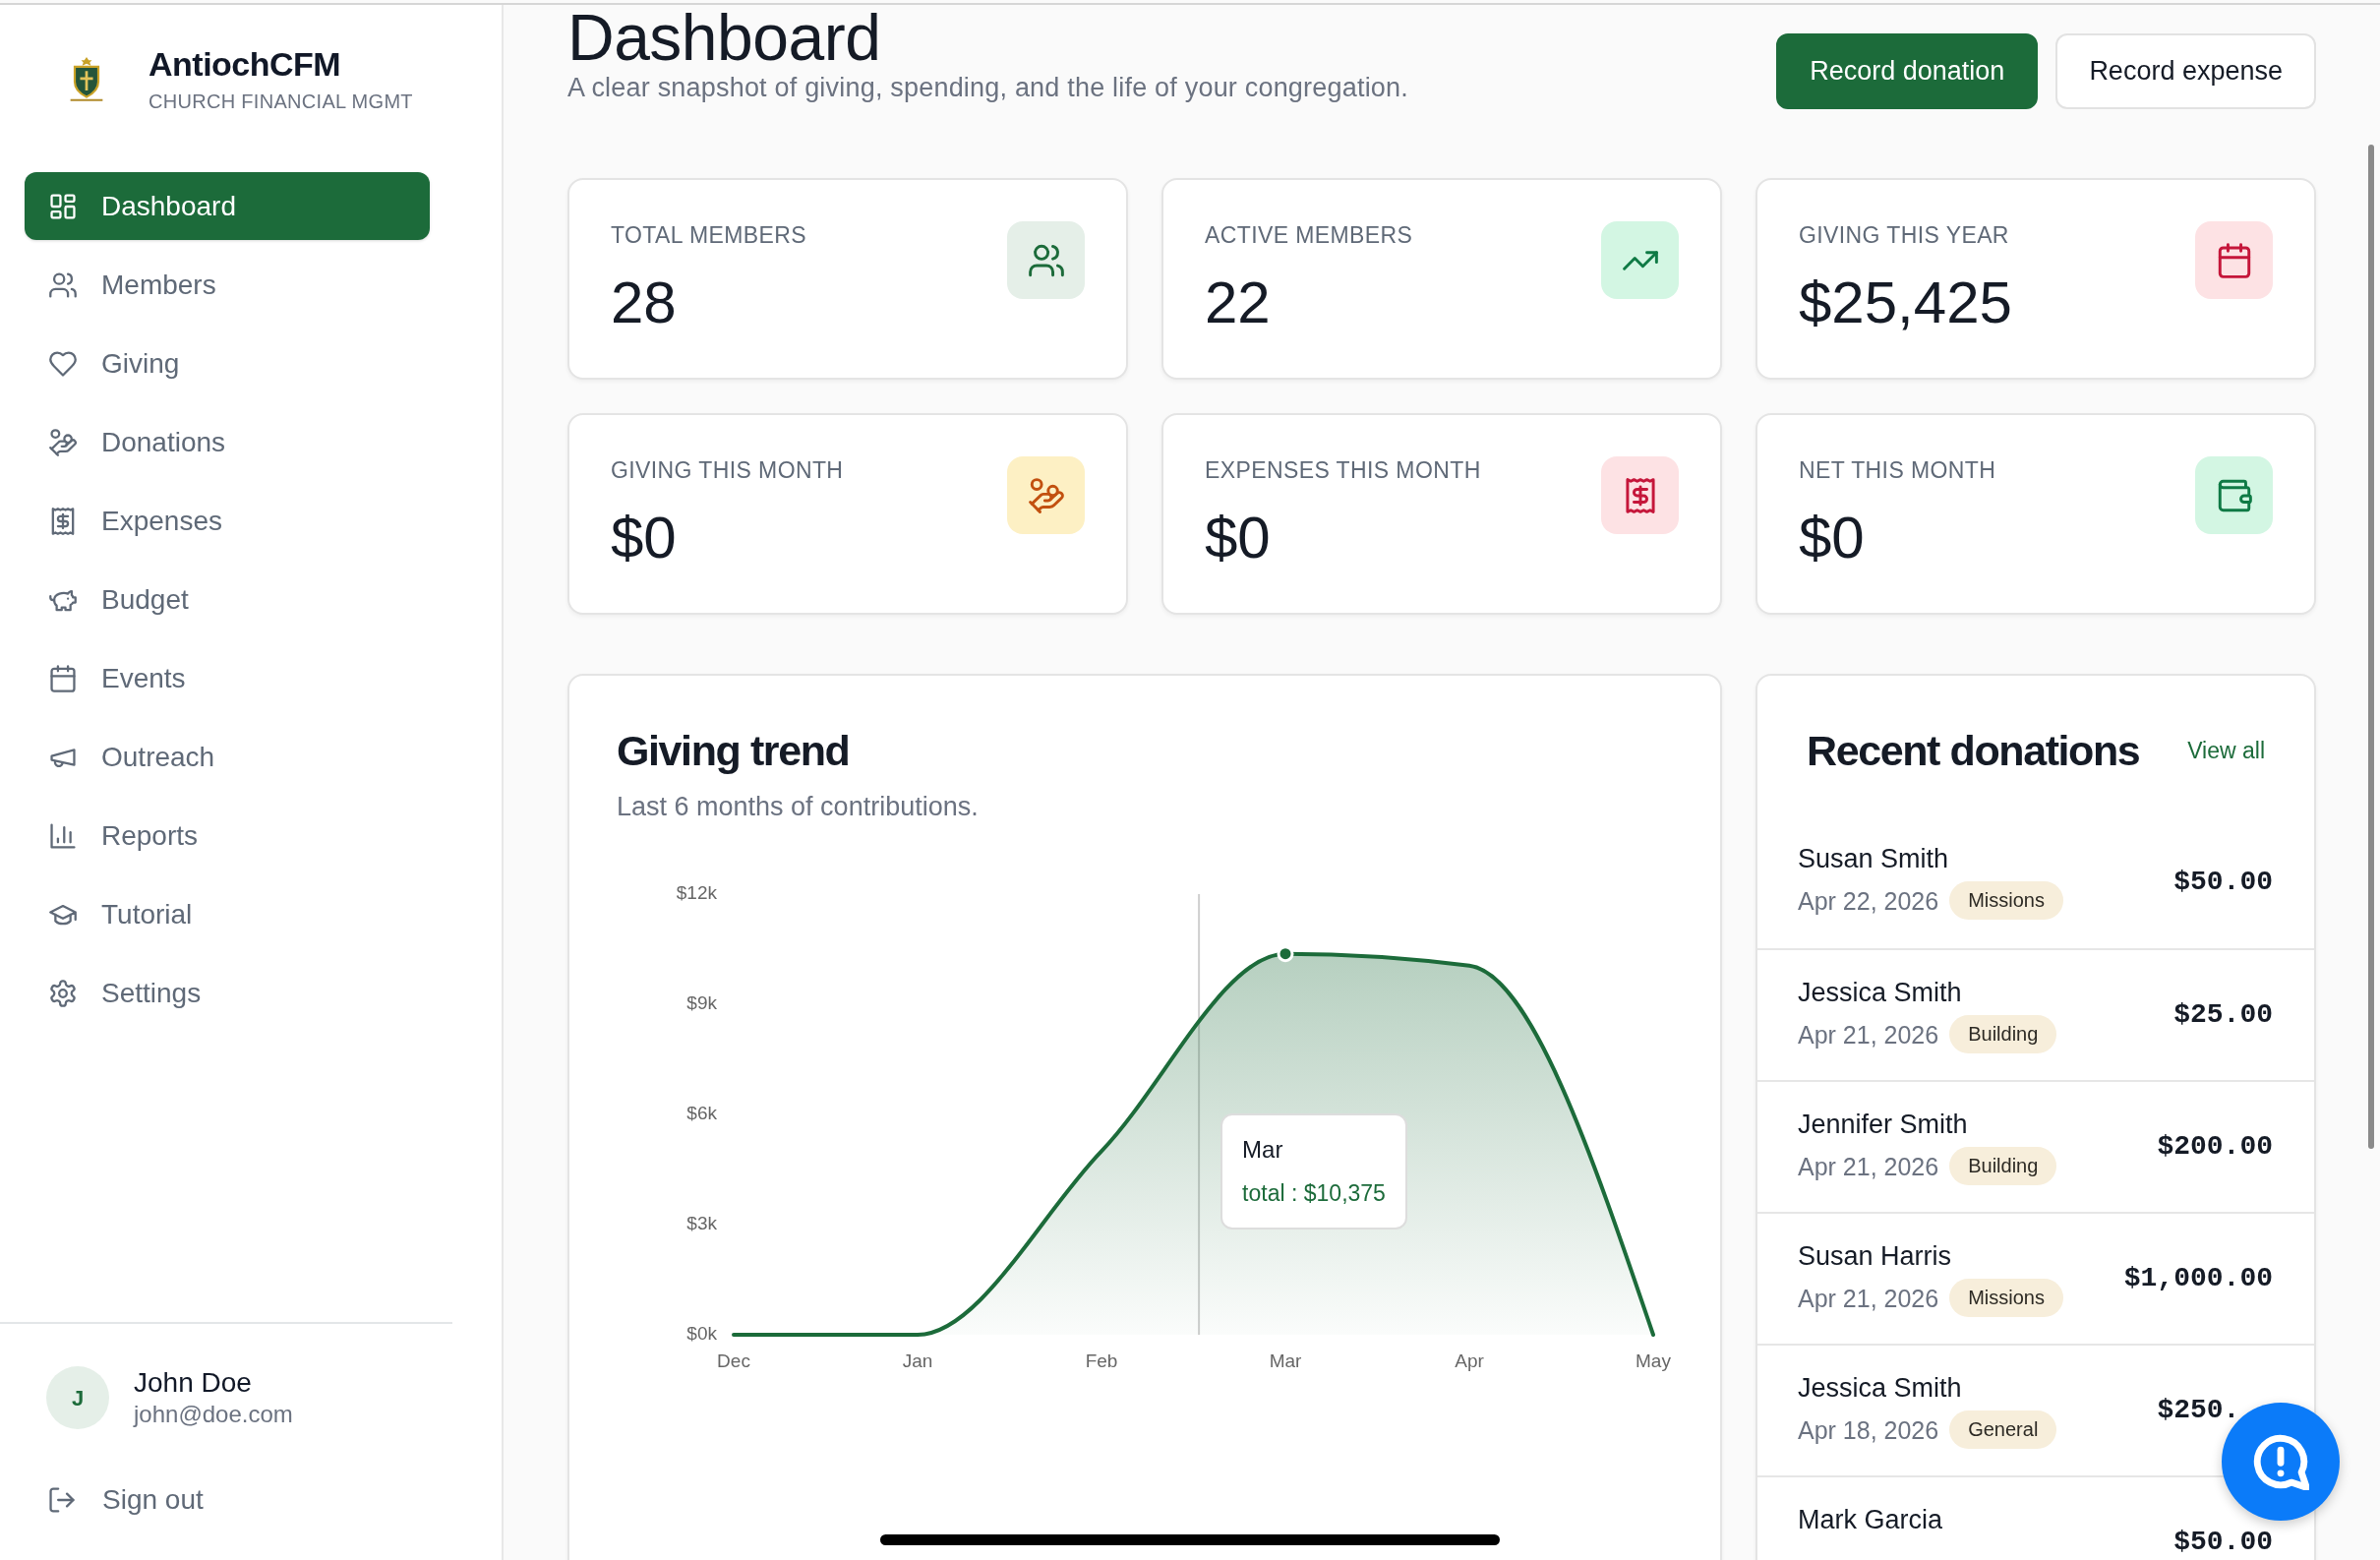 This screenshot has height=1560, width=2380. Describe the element at coordinates (213, 1414) in the screenshot. I see `user-email: john@doe.com` at that location.